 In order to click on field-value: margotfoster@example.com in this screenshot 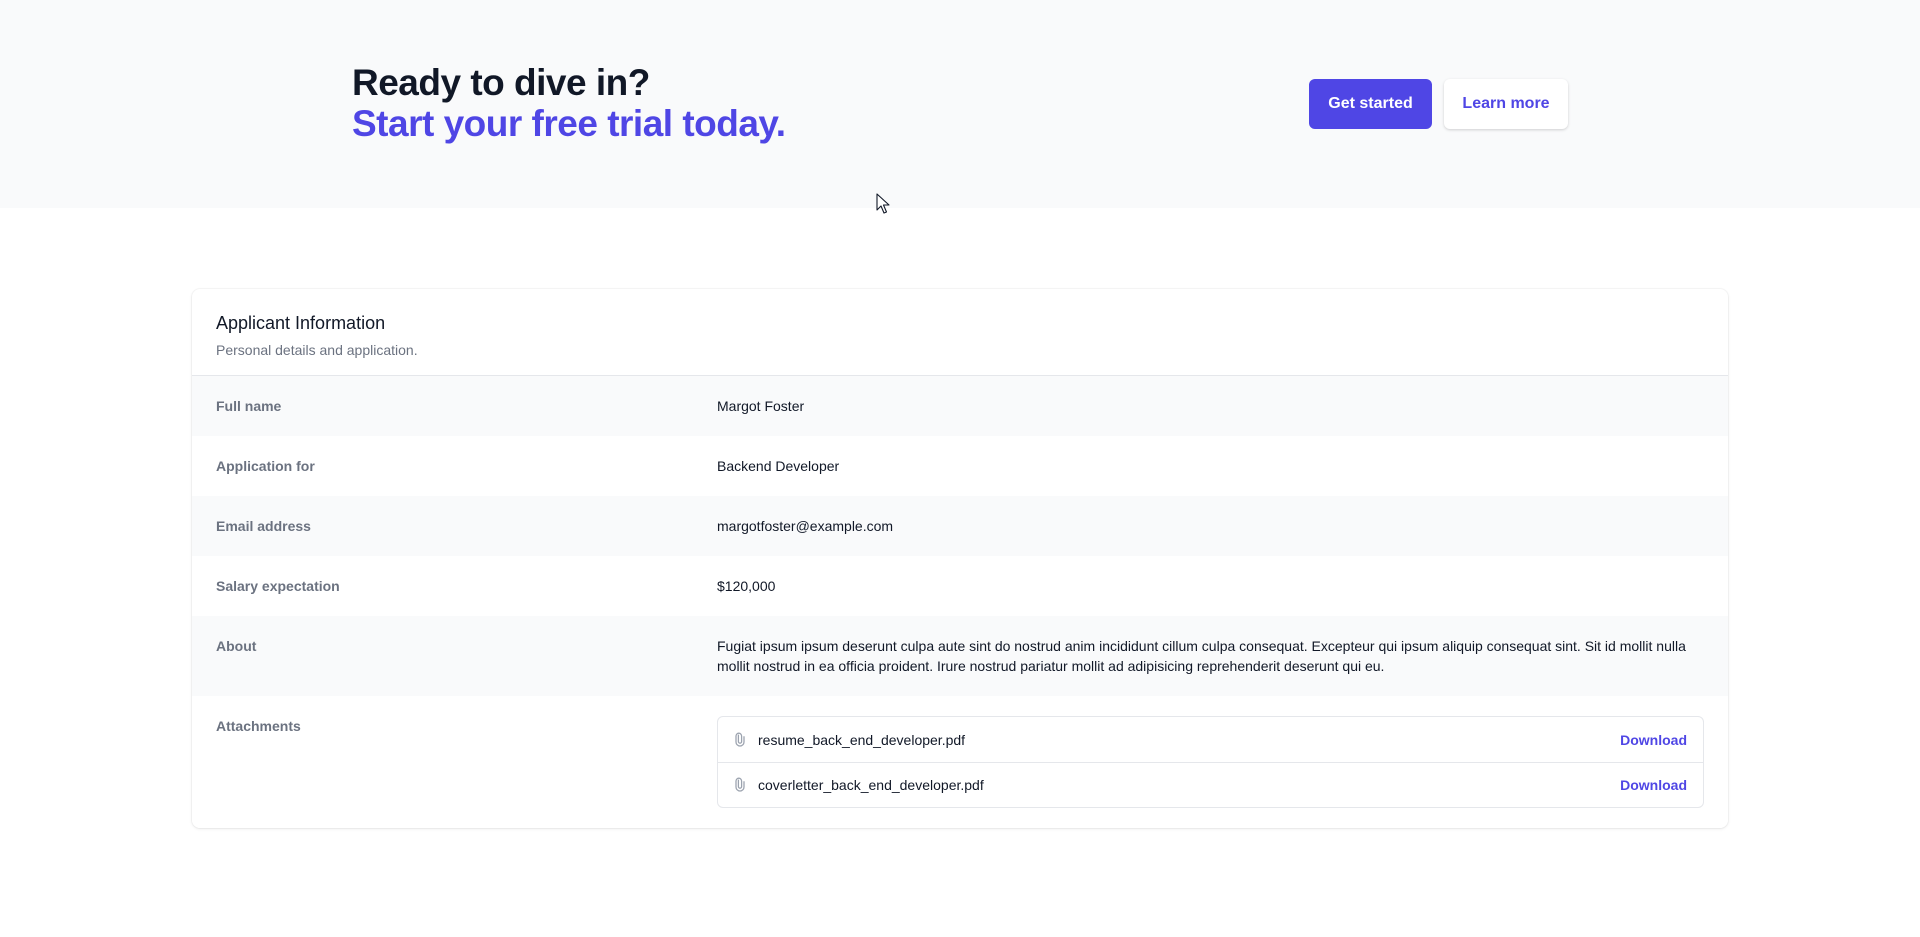, I will do `click(805, 526)`.